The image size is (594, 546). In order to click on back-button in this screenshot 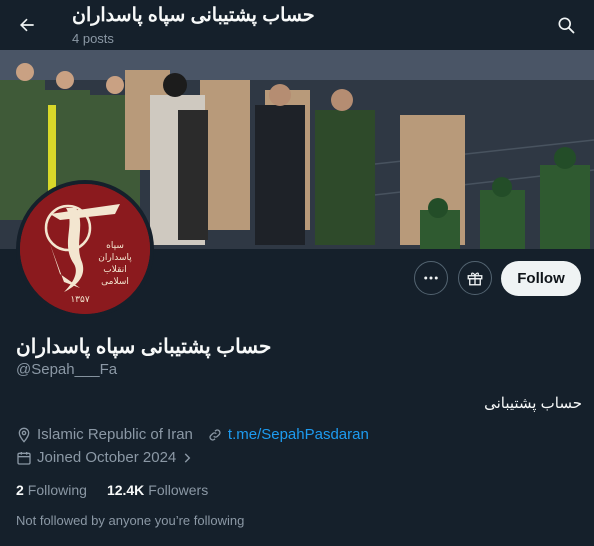, I will do `click(27, 25)`.